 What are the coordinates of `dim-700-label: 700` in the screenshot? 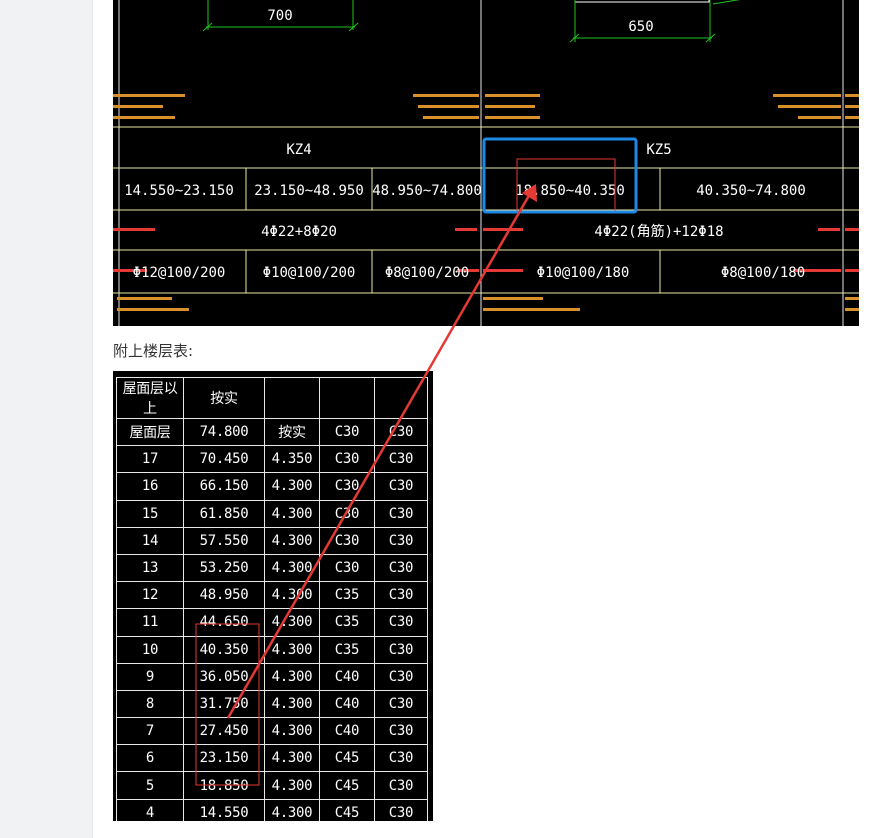 It's located at (279, 16).